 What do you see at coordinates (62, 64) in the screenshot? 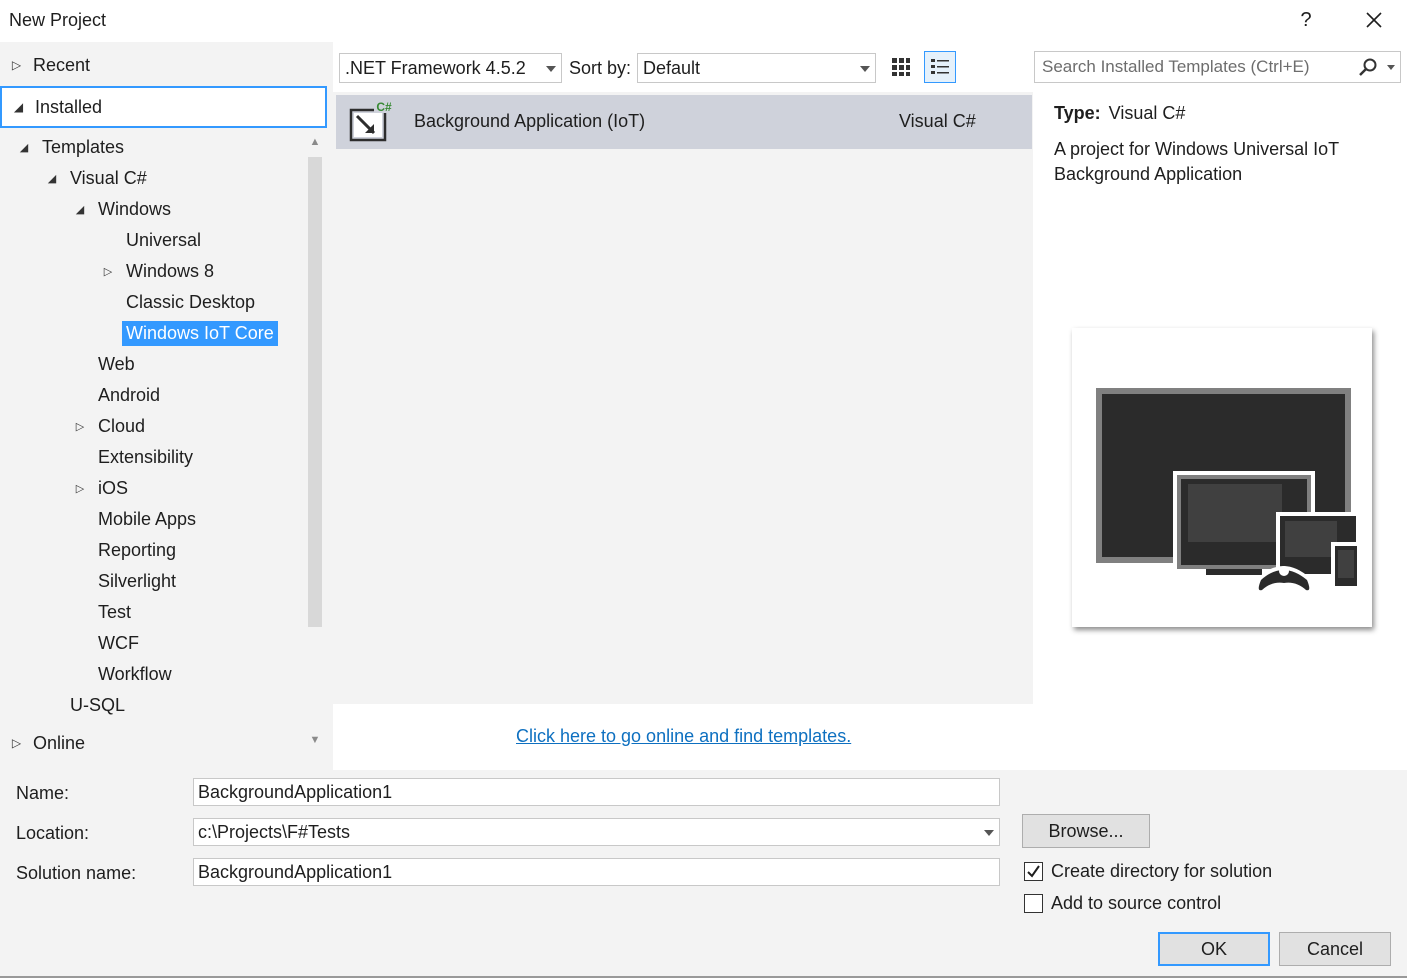
I see `category-recent-label: Recent` at bounding box center [62, 64].